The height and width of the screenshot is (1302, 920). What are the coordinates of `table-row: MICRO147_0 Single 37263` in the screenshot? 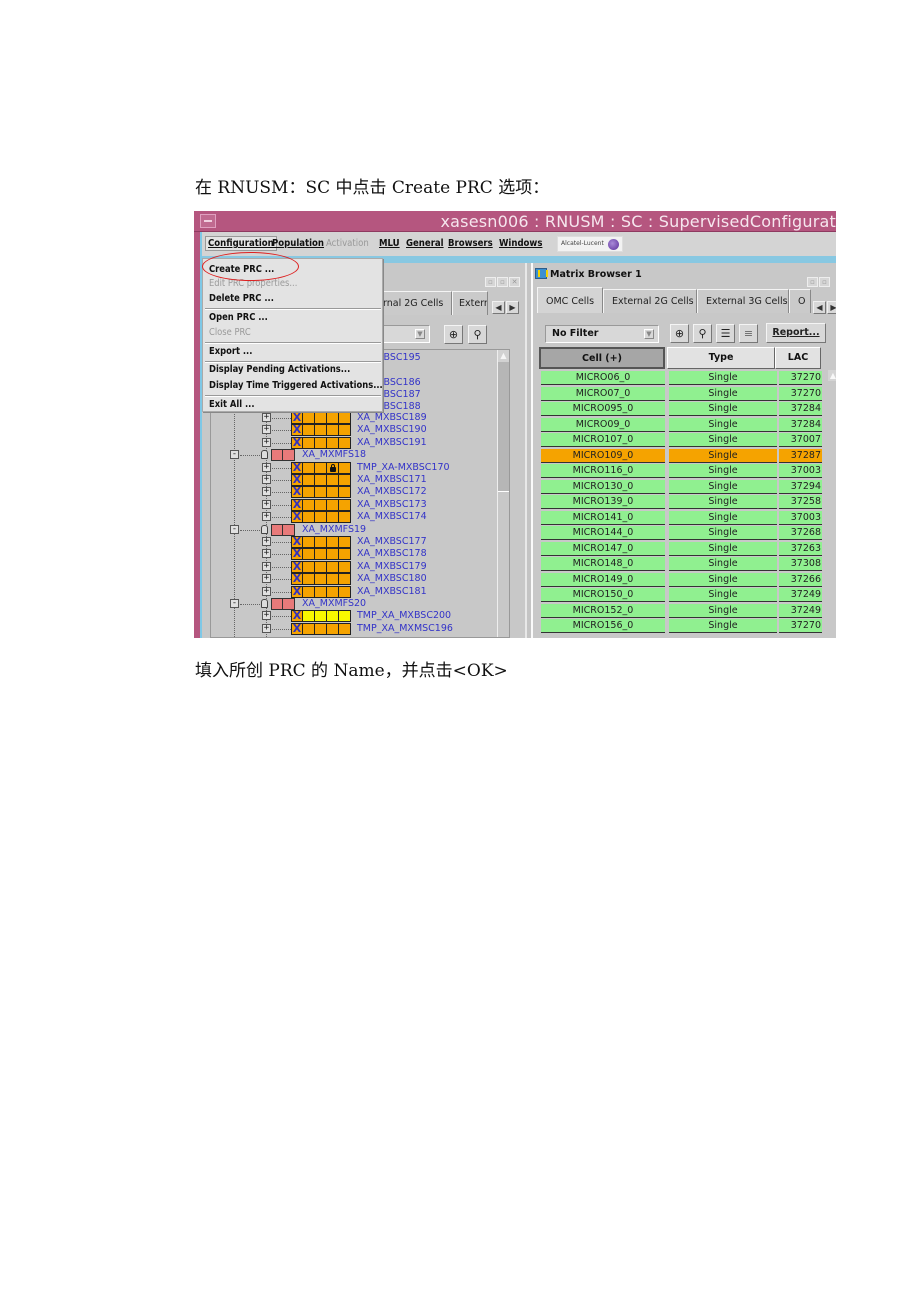 It's located at (684, 549).